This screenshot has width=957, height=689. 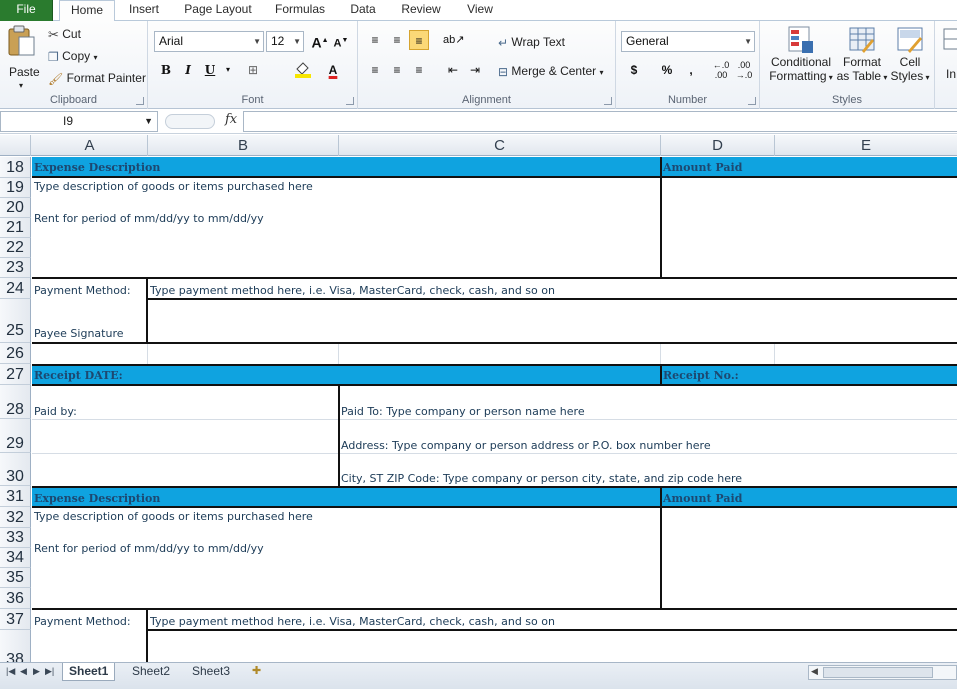 What do you see at coordinates (333, 70) in the screenshot?
I see `font-color-icon: A` at bounding box center [333, 70].